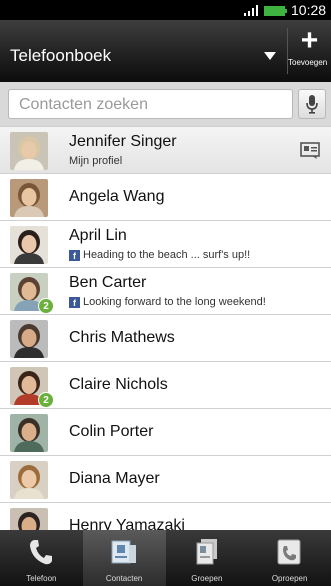 This screenshot has width=331, height=586. What do you see at coordinates (60, 56) in the screenshot?
I see `page-title: Telefoonboek` at bounding box center [60, 56].